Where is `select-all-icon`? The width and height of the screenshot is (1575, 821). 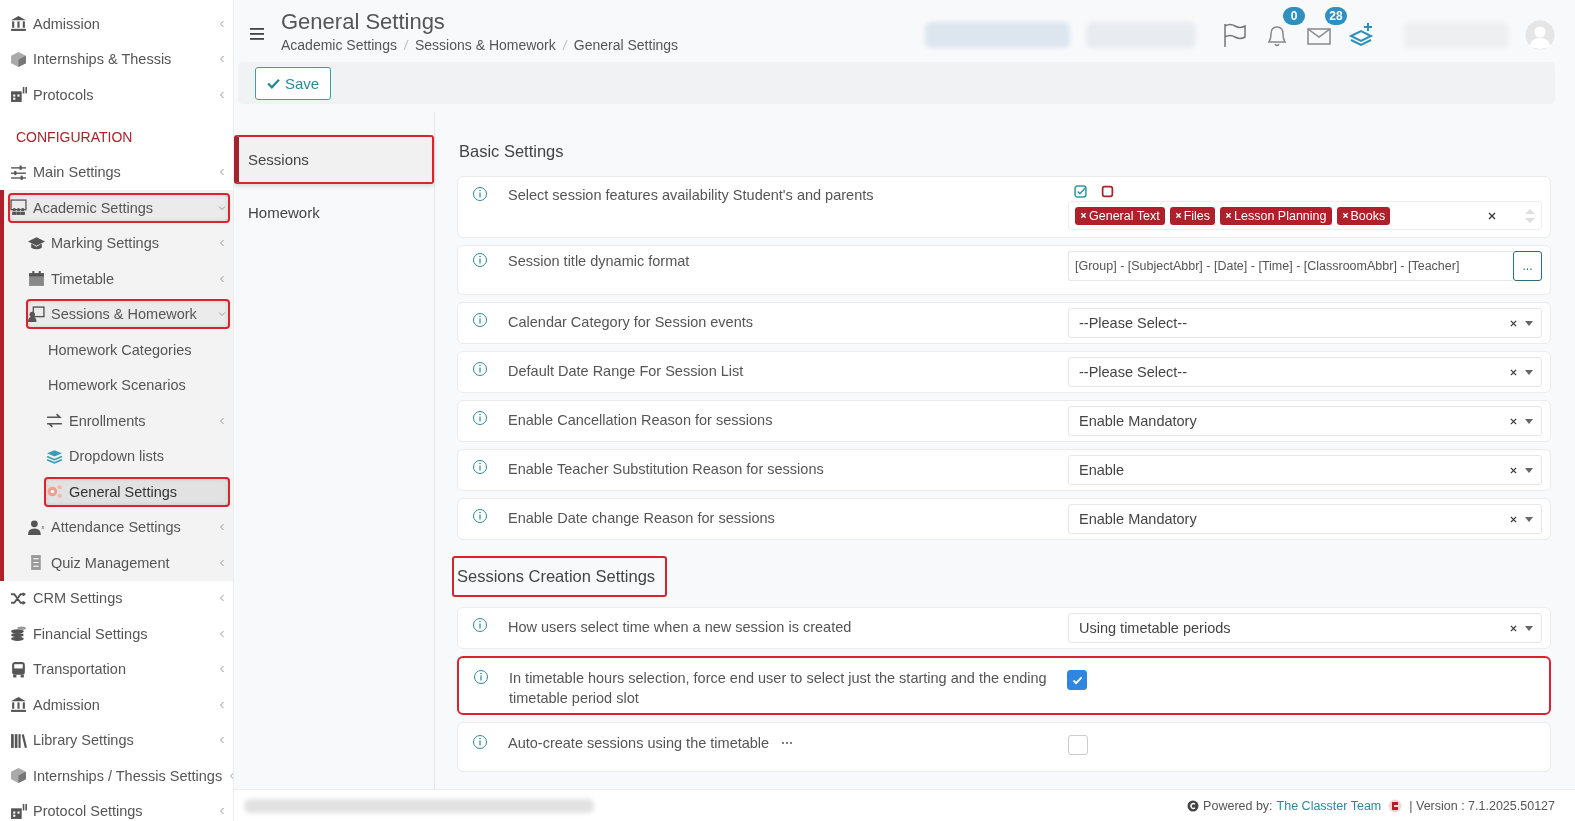 select-all-icon is located at coordinates (1080, 191).